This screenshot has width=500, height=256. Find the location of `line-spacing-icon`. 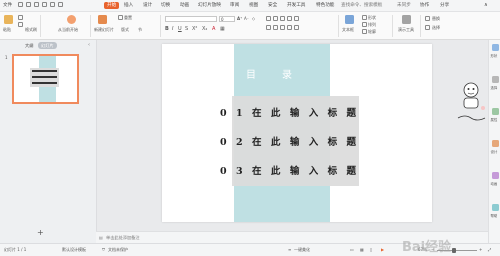

line-spacing-icon is located at coordinates (296, 18).